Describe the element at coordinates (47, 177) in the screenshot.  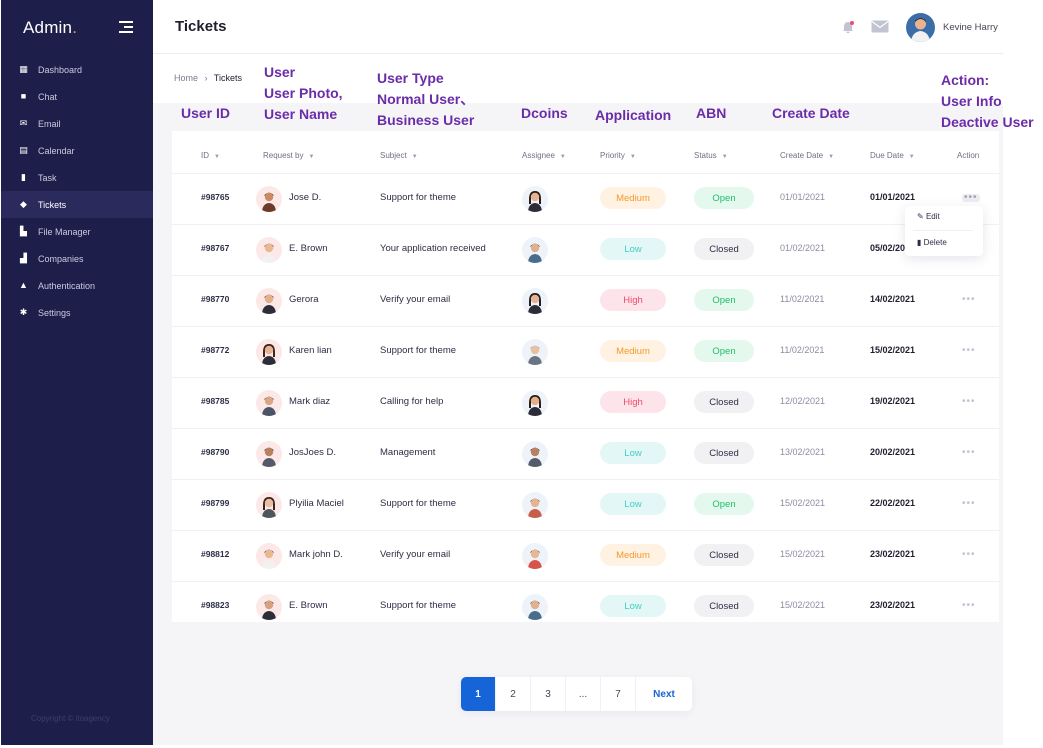
I see `sidebar-item-label: Task` at that location.